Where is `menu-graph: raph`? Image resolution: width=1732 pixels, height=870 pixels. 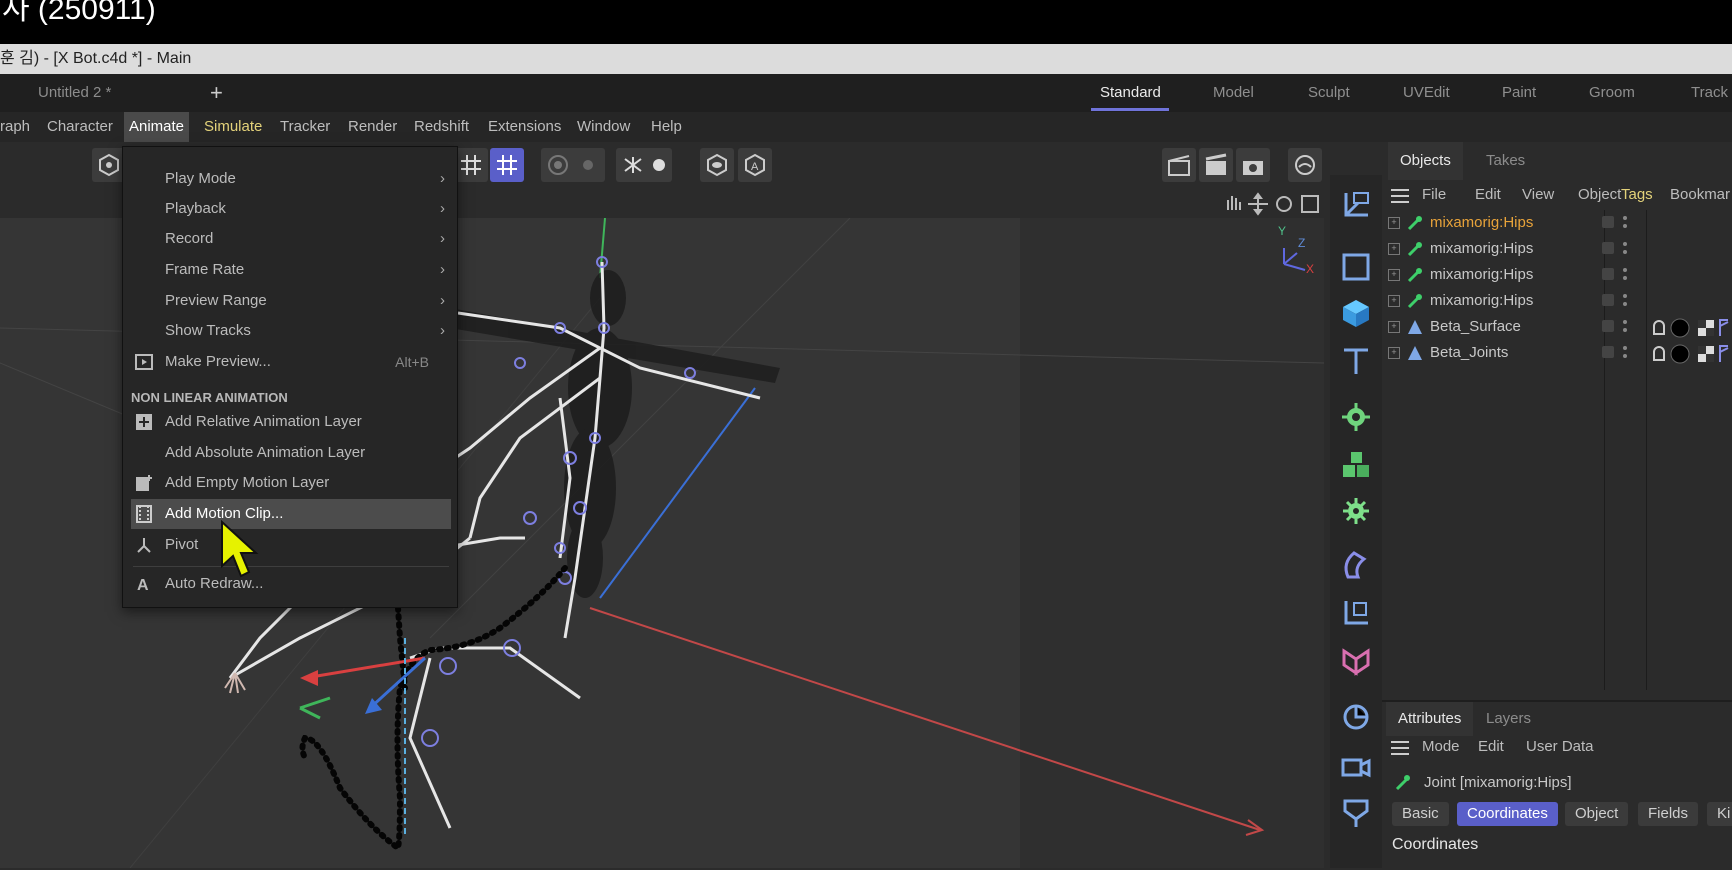 menu-graph: raph is located at coordinates (17, 127).